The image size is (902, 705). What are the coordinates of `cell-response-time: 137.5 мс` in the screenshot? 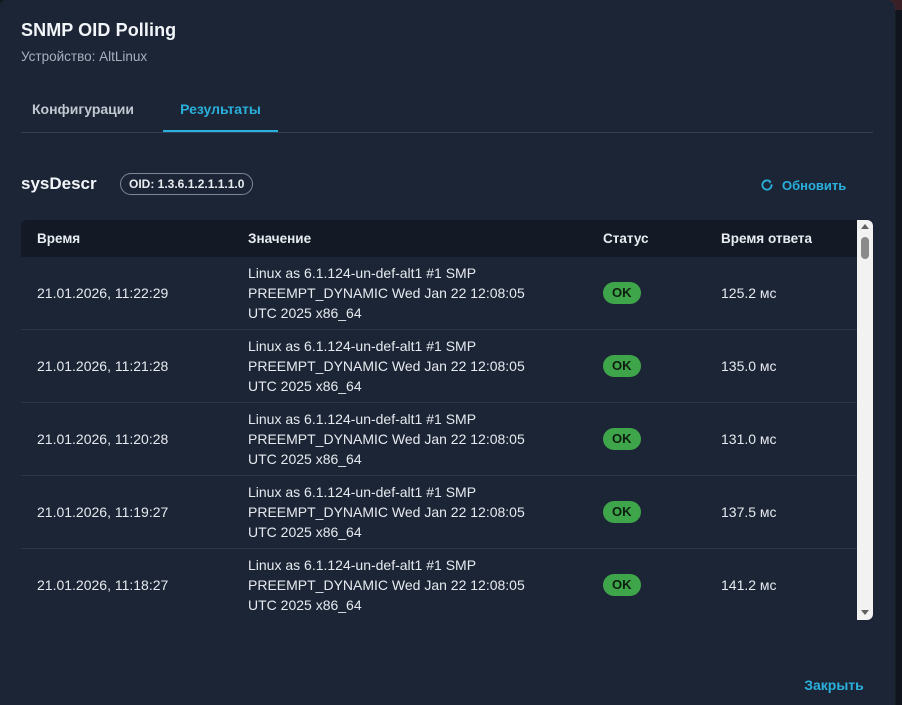 It's located at (749, 512).